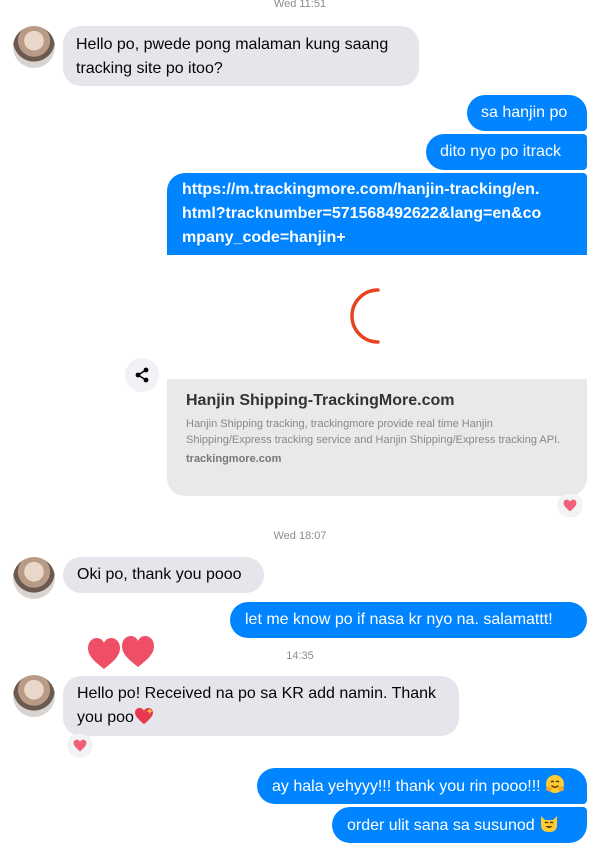 The width and height of the screenshot is (600, 859). What do you see at coordinates (549, 824) in the screenshot?
I see `grinning-cat-emoji` at bounding box center [549, 824].